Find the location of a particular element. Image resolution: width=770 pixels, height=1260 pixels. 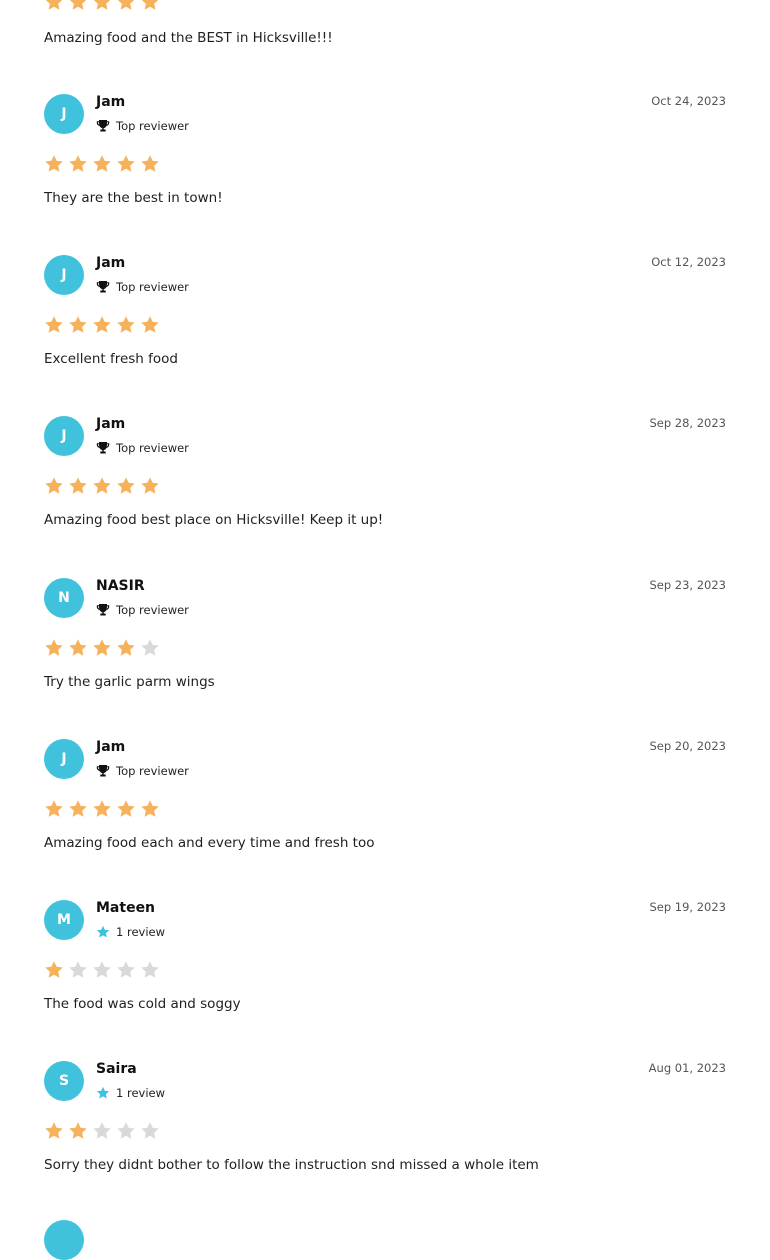

review-text: Excellent fresh food is located at coordinates (111, 359).